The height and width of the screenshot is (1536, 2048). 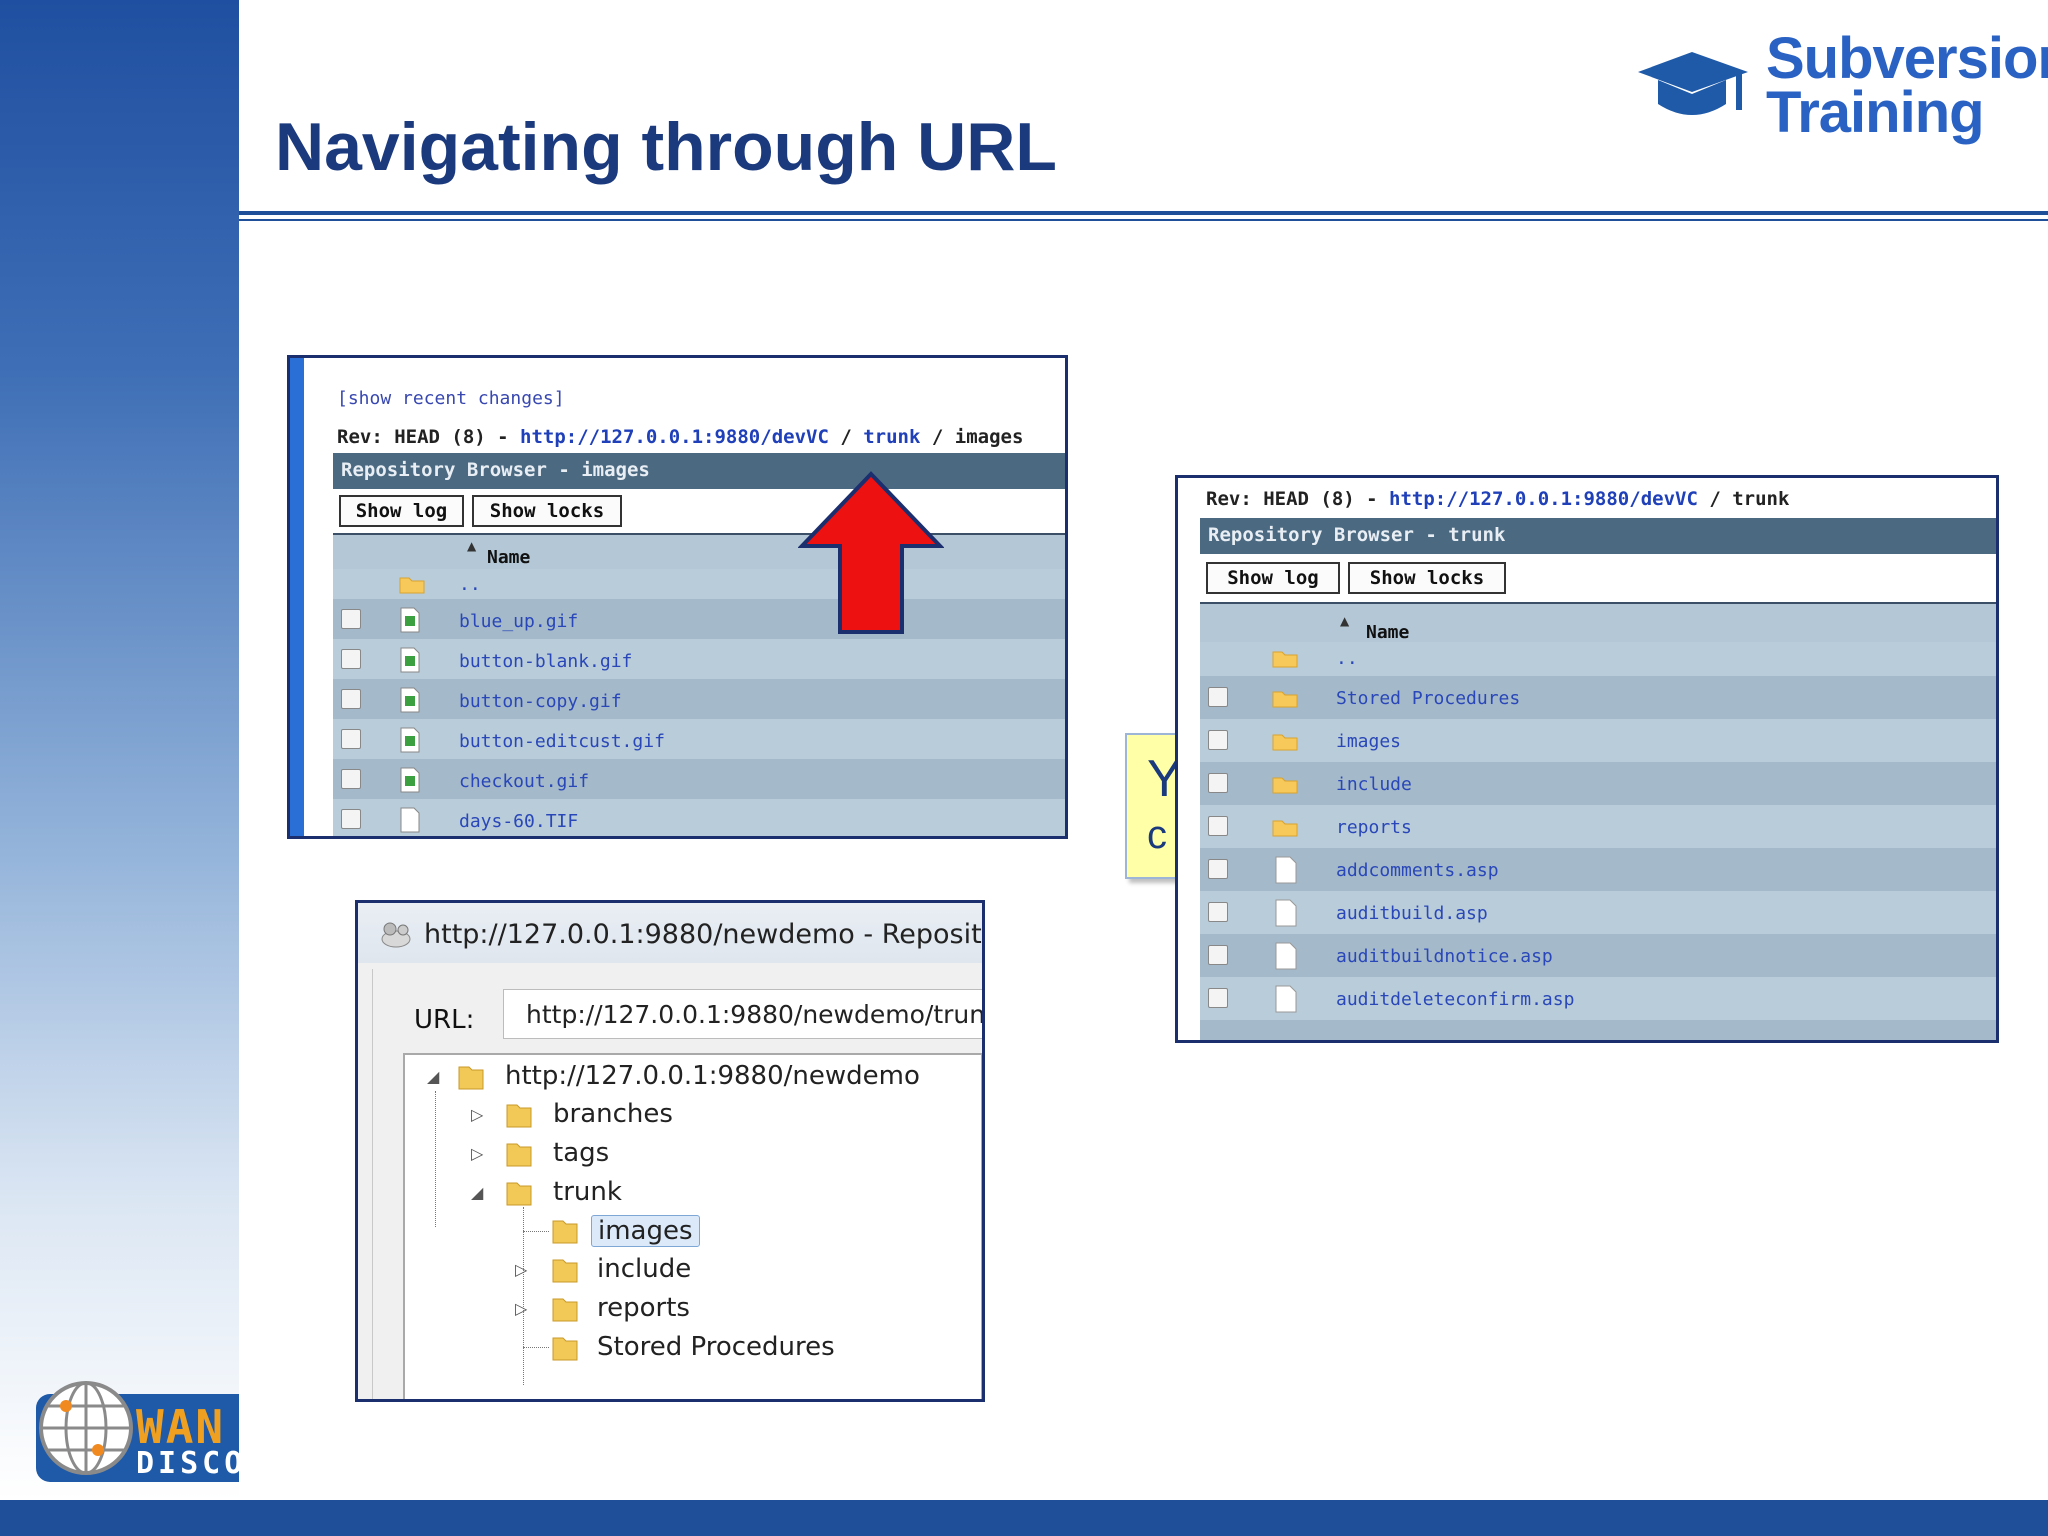 I want to click on file-link: auditbuildnotice.asp, so click(x=1444, y=956).